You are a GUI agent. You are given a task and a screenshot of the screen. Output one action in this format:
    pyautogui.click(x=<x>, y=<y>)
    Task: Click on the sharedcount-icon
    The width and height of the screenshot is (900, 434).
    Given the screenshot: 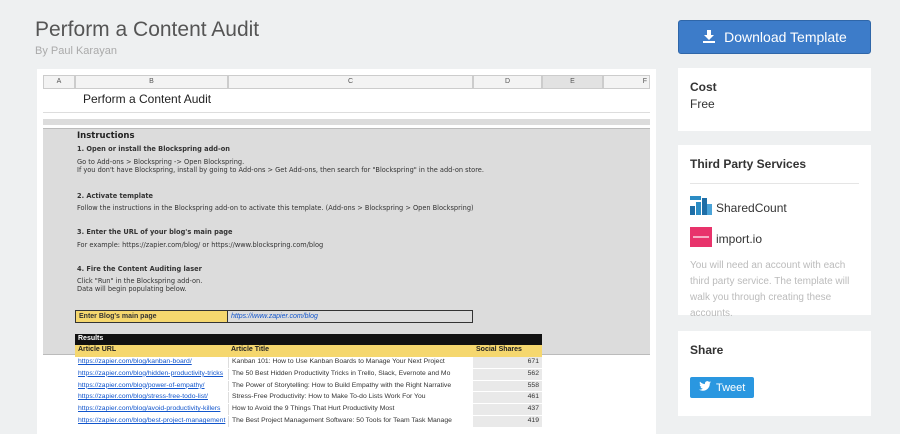 What is the action you would take?
    pyautogui.click(x=701, y=207)
    